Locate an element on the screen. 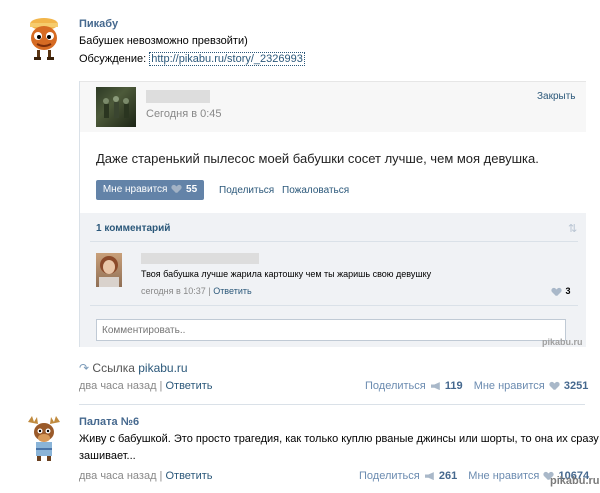 The height and width of the screenshot is (493, 600). comment-avatar is located at coordinates (109, 270).